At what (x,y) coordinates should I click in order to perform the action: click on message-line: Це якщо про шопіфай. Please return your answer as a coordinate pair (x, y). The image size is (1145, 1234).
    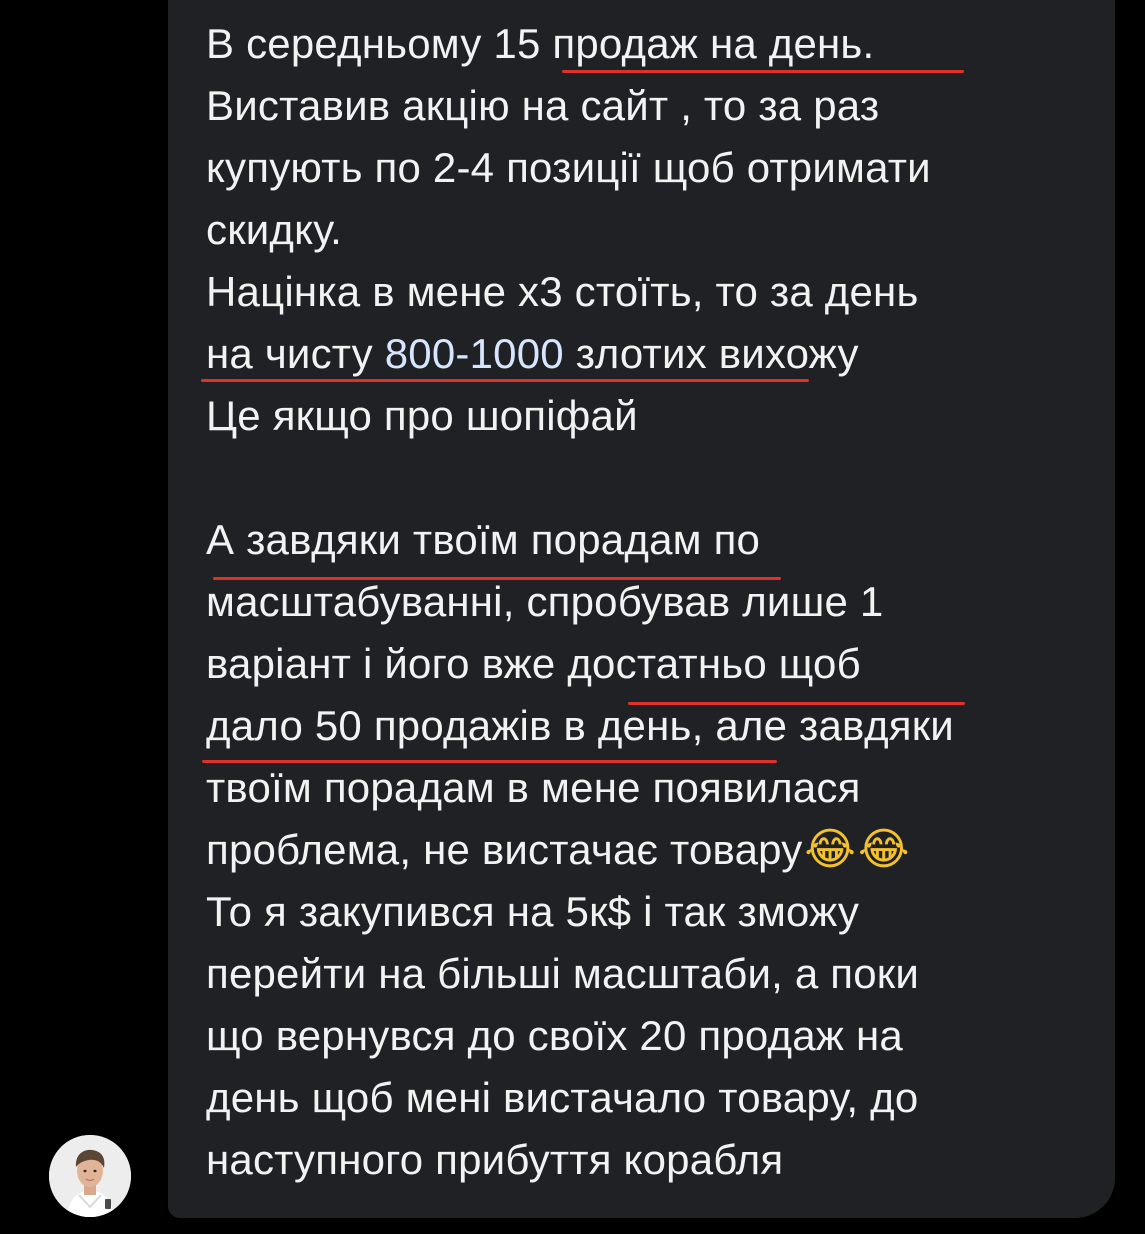
    Looking at the image, I should click on (422, 415).